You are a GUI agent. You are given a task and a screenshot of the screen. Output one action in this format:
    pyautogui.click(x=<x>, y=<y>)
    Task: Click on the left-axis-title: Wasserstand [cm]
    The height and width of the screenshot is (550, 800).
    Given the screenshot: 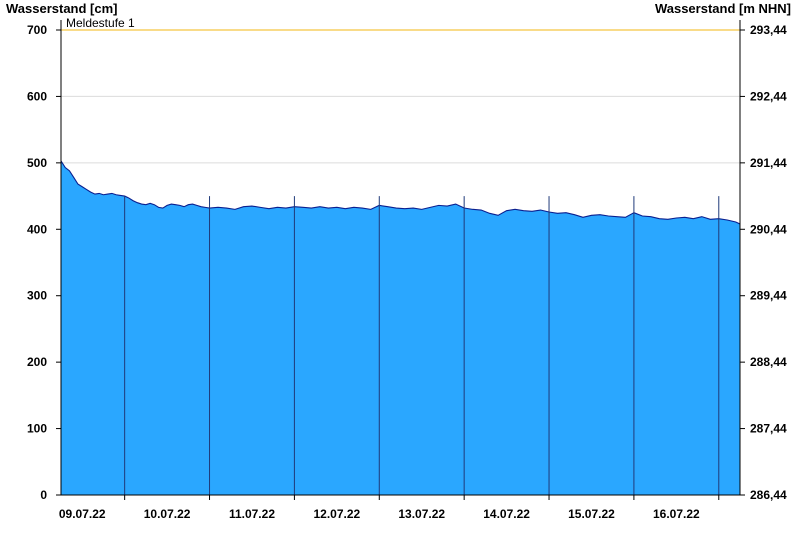 What is the action you would take?
    pyautogui.click(x=62, y=8)
    